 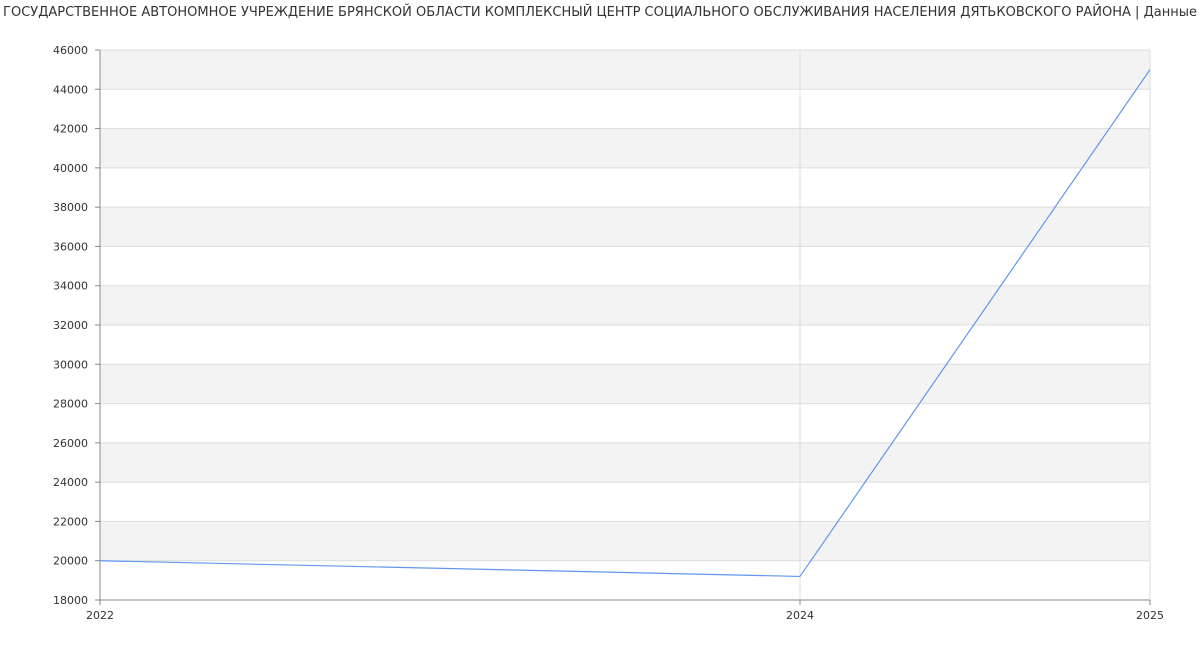 I want to click on x-tick-label: 2022, so click(x=100, y=615).